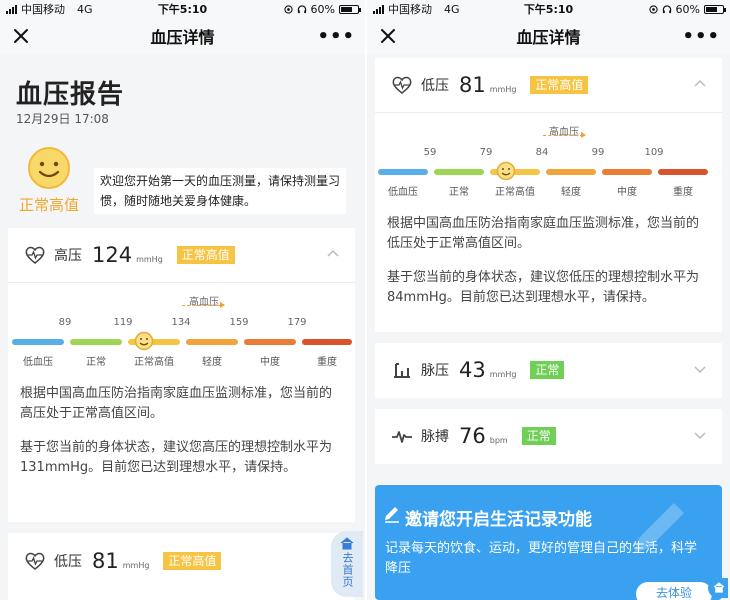 Image resolution: width=730 pixels, height=600 pixels. What do you see at coordinates (48, 205) in the screenshot?
I see `status-label: 正常高值` at bounding box center [48, 205].